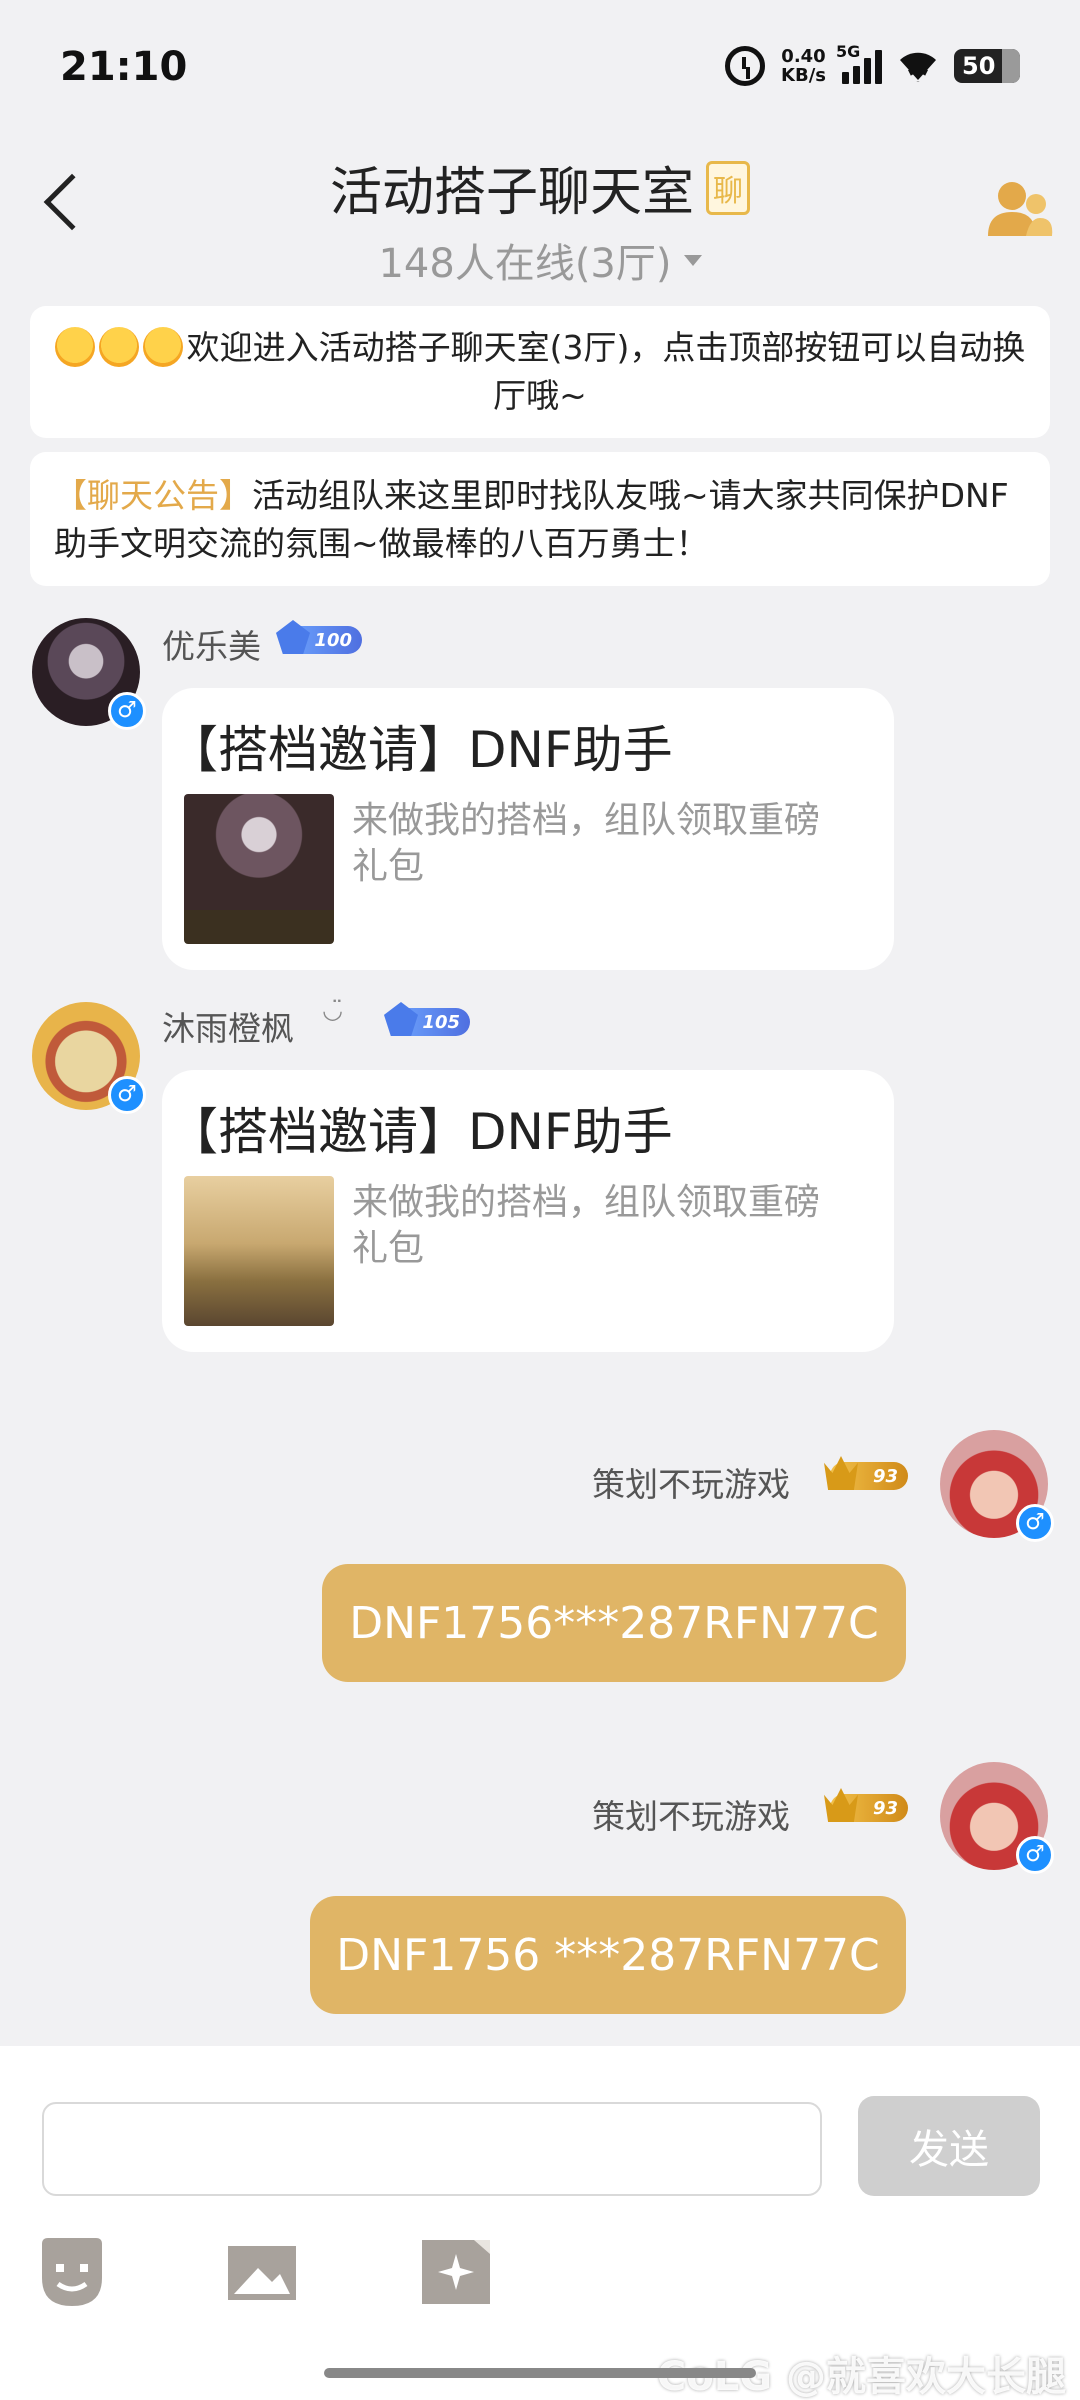  I want to click on online-count: 148人在线(3厅), so click(525, 264).